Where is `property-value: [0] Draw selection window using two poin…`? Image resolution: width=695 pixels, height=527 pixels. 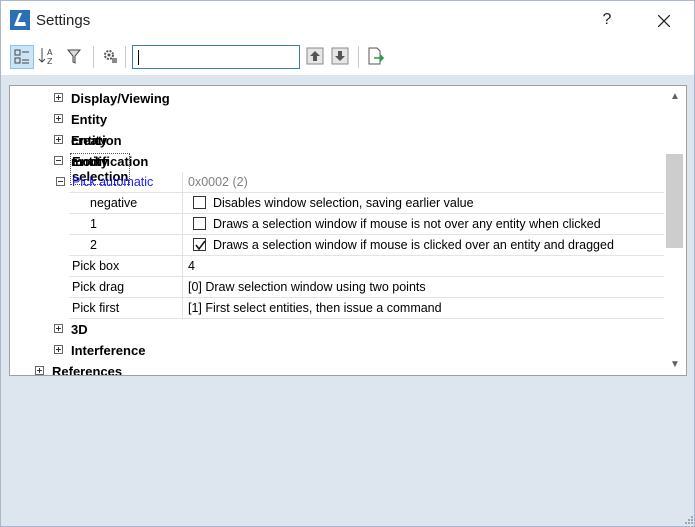 property-value: [0] Draw selection window using two poin… is located at coordinates (423, 287).